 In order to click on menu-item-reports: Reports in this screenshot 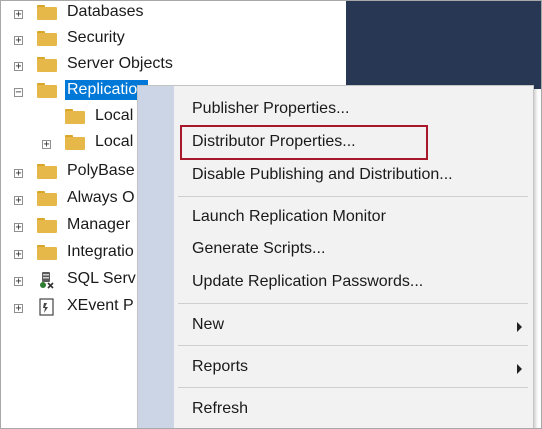, I will do `click(220, 367)`.